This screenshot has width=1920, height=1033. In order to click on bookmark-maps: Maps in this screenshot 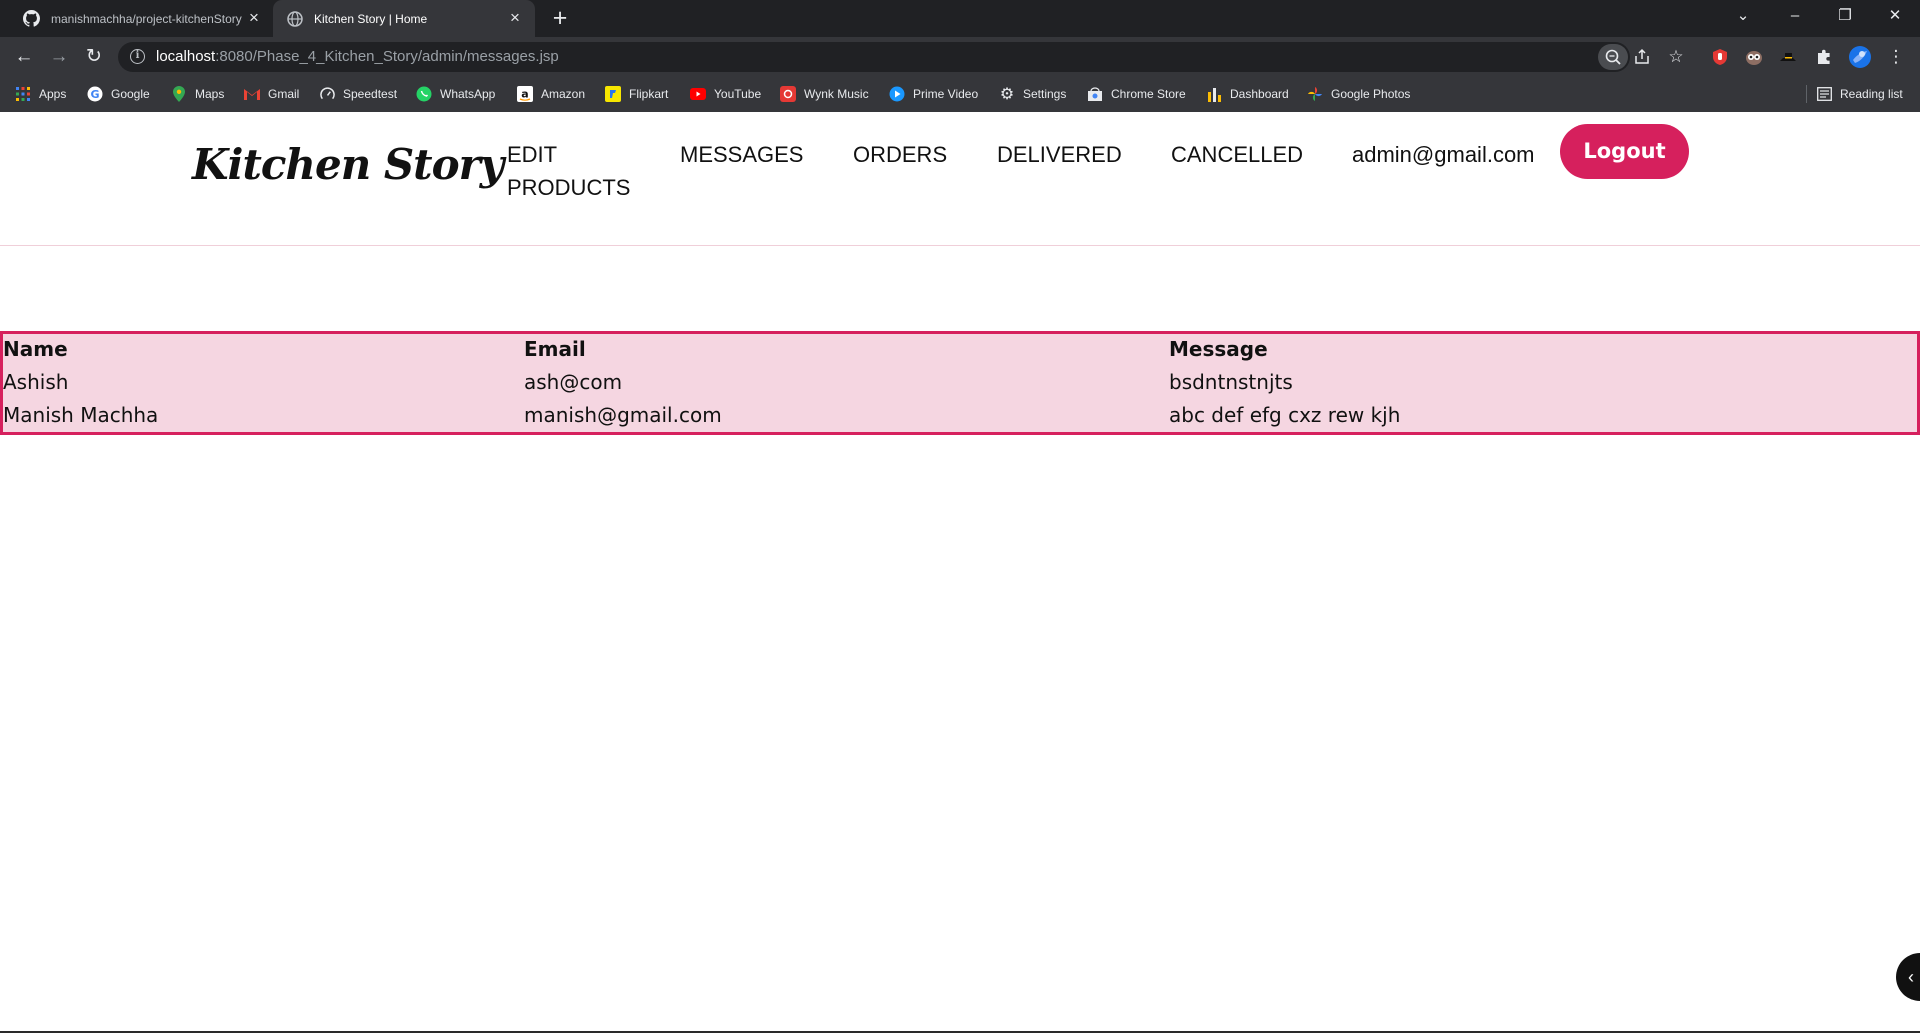, I will do `click(197, 94)`.